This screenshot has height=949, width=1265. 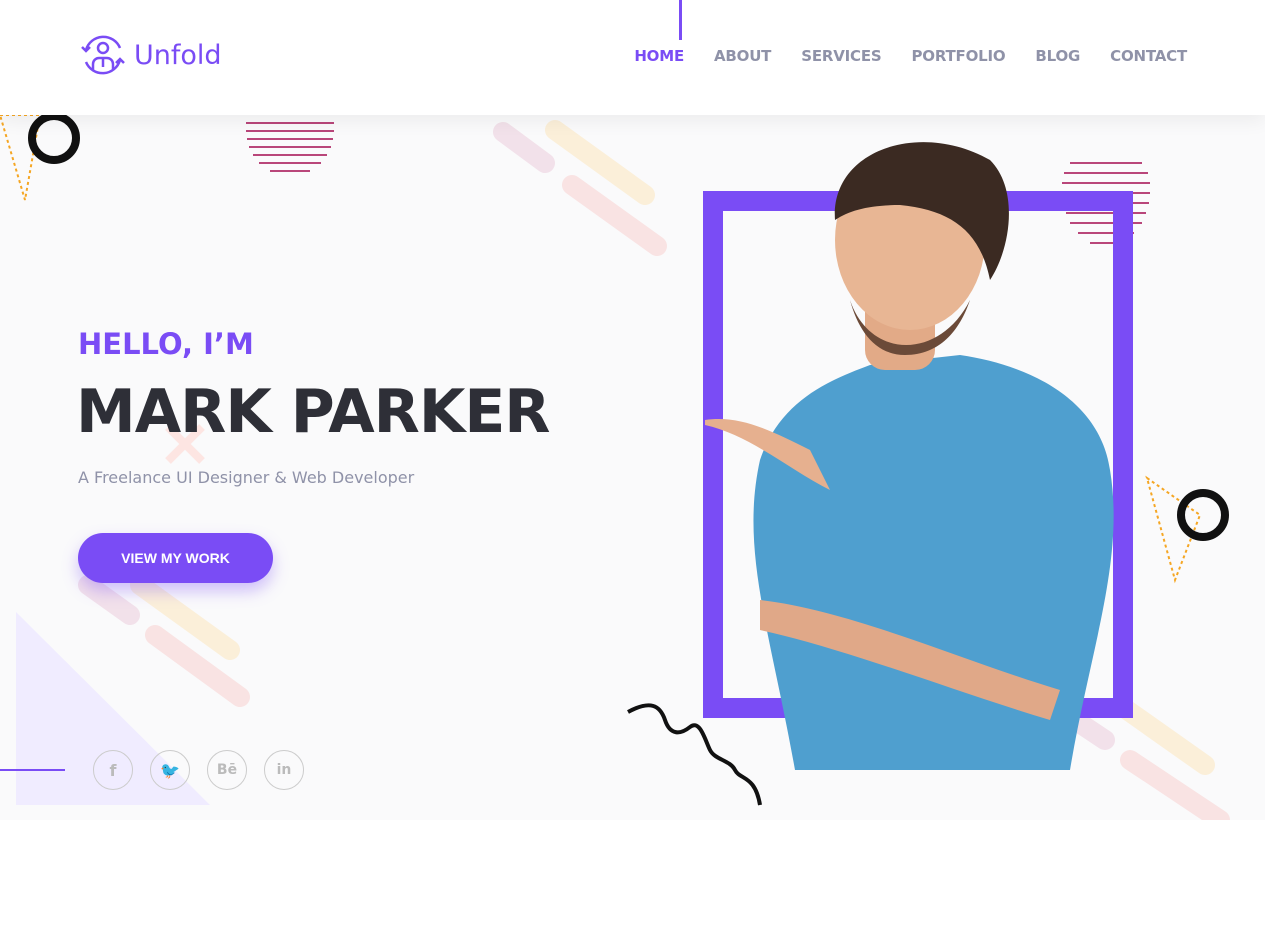 I want to click on facebook-icon: f, so click(x=113, y=770).